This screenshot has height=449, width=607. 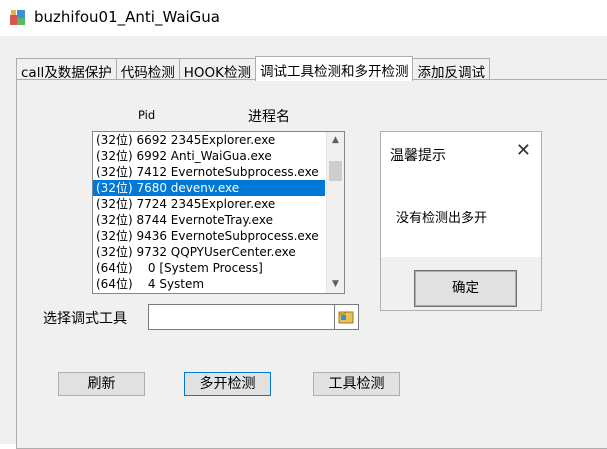 I want to click on window-title: buzhifou01_Anti_WaiGua, so click(x=127, y=17).